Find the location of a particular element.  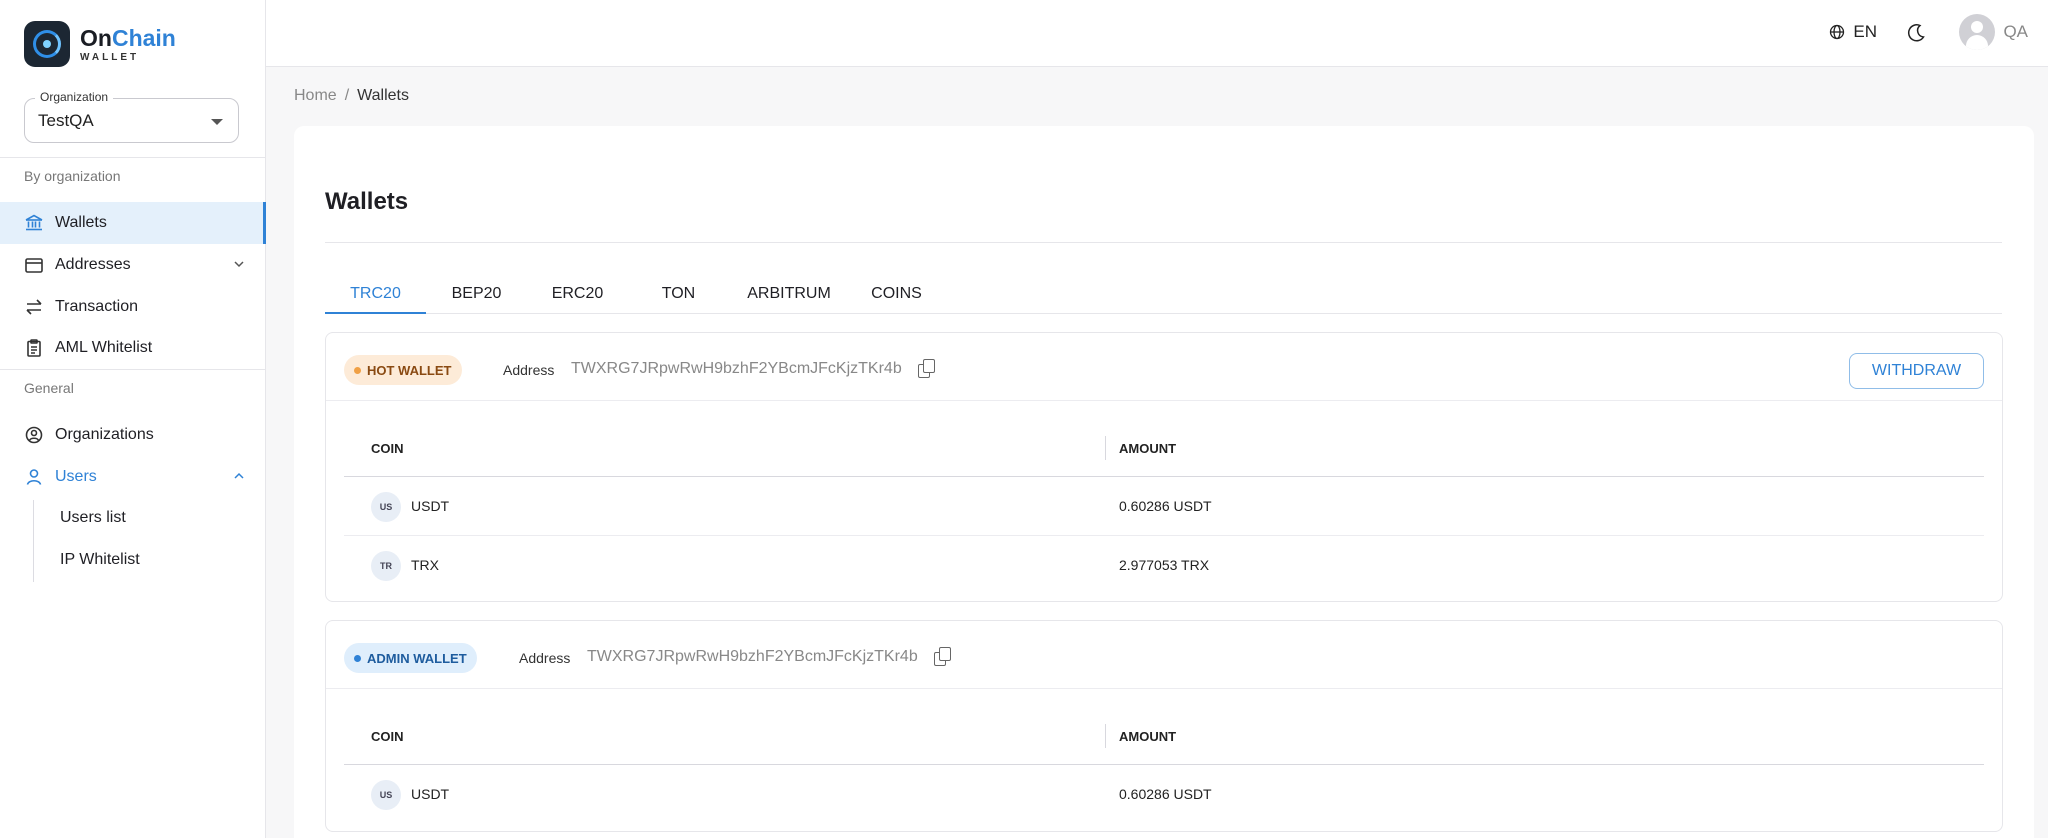

breadcrumb: Home / Wallets is located at coordinates (351, 96).